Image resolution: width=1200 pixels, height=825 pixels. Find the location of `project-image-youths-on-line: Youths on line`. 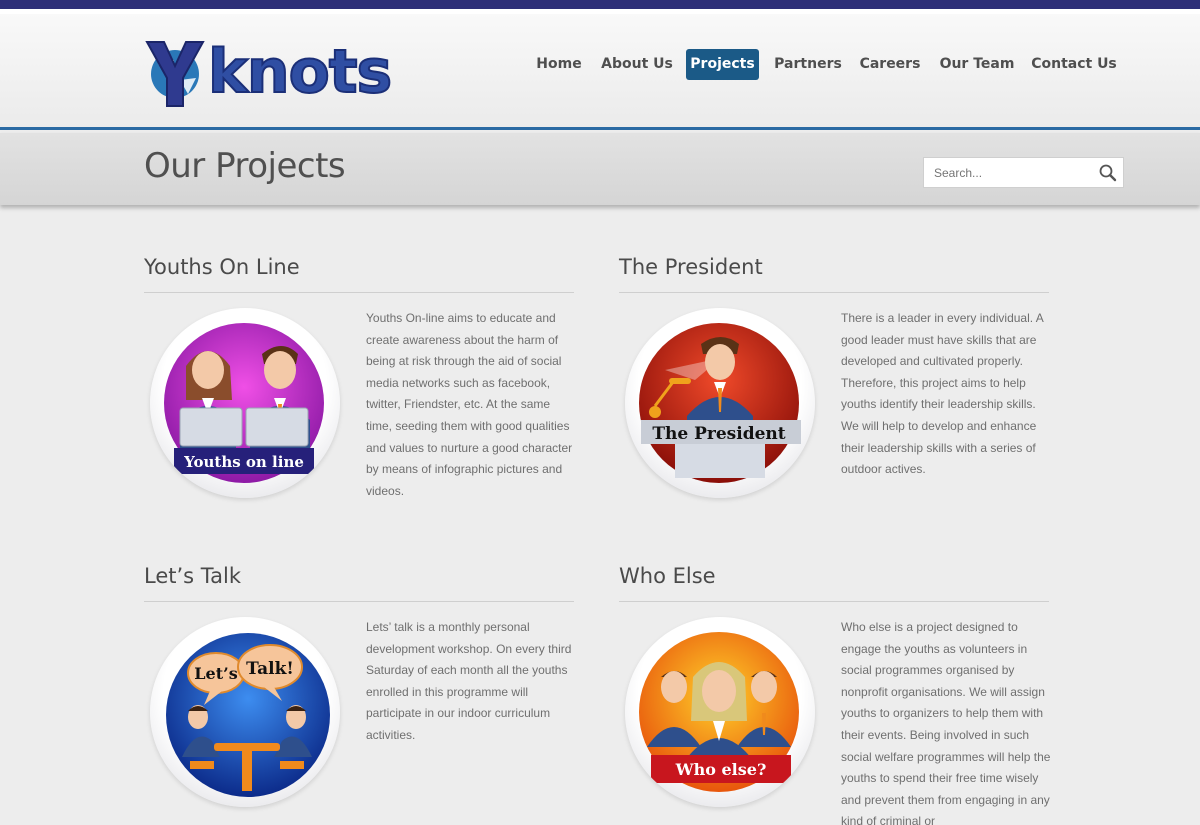

project-image-youths-on-line: Youths on line is located at coordinates (245, 403).